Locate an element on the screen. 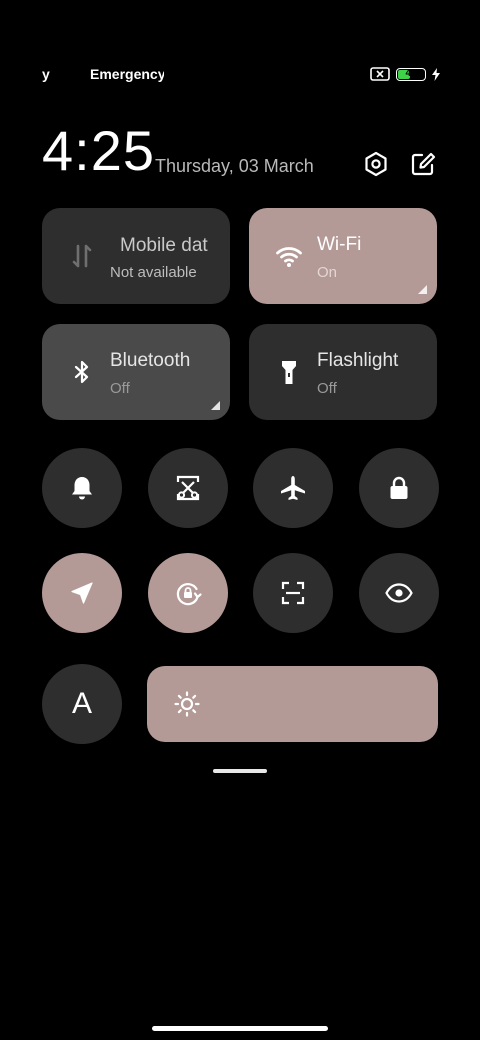 The width and height of the screenshot is (480, 1040). date: Thursday, 03 March is located at coordinates (234, 166).